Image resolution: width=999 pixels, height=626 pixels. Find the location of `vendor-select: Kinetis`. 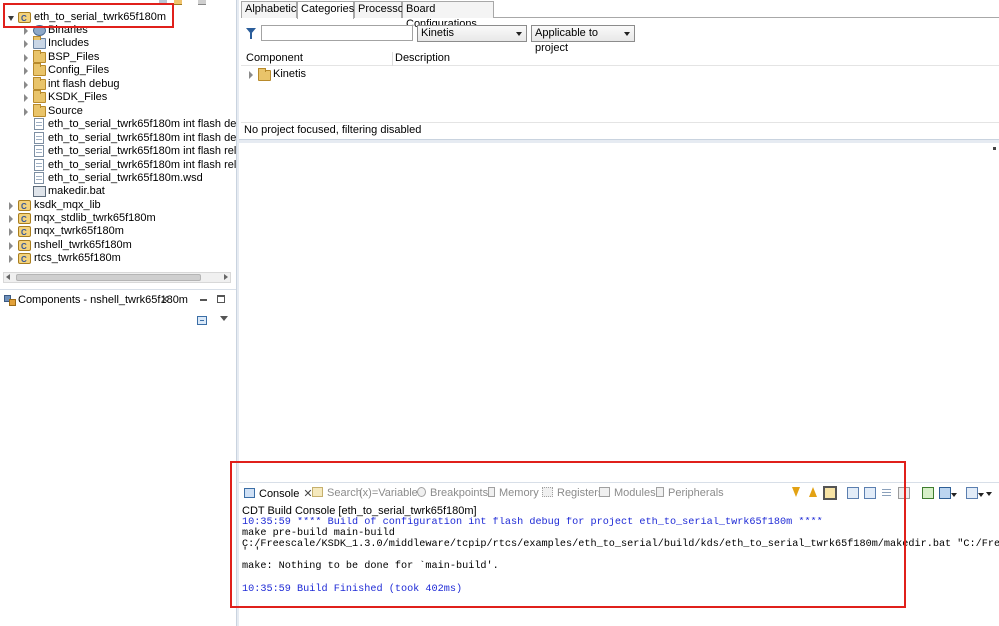

vendor-select: Kinetis is located at coordinates (472, 33).